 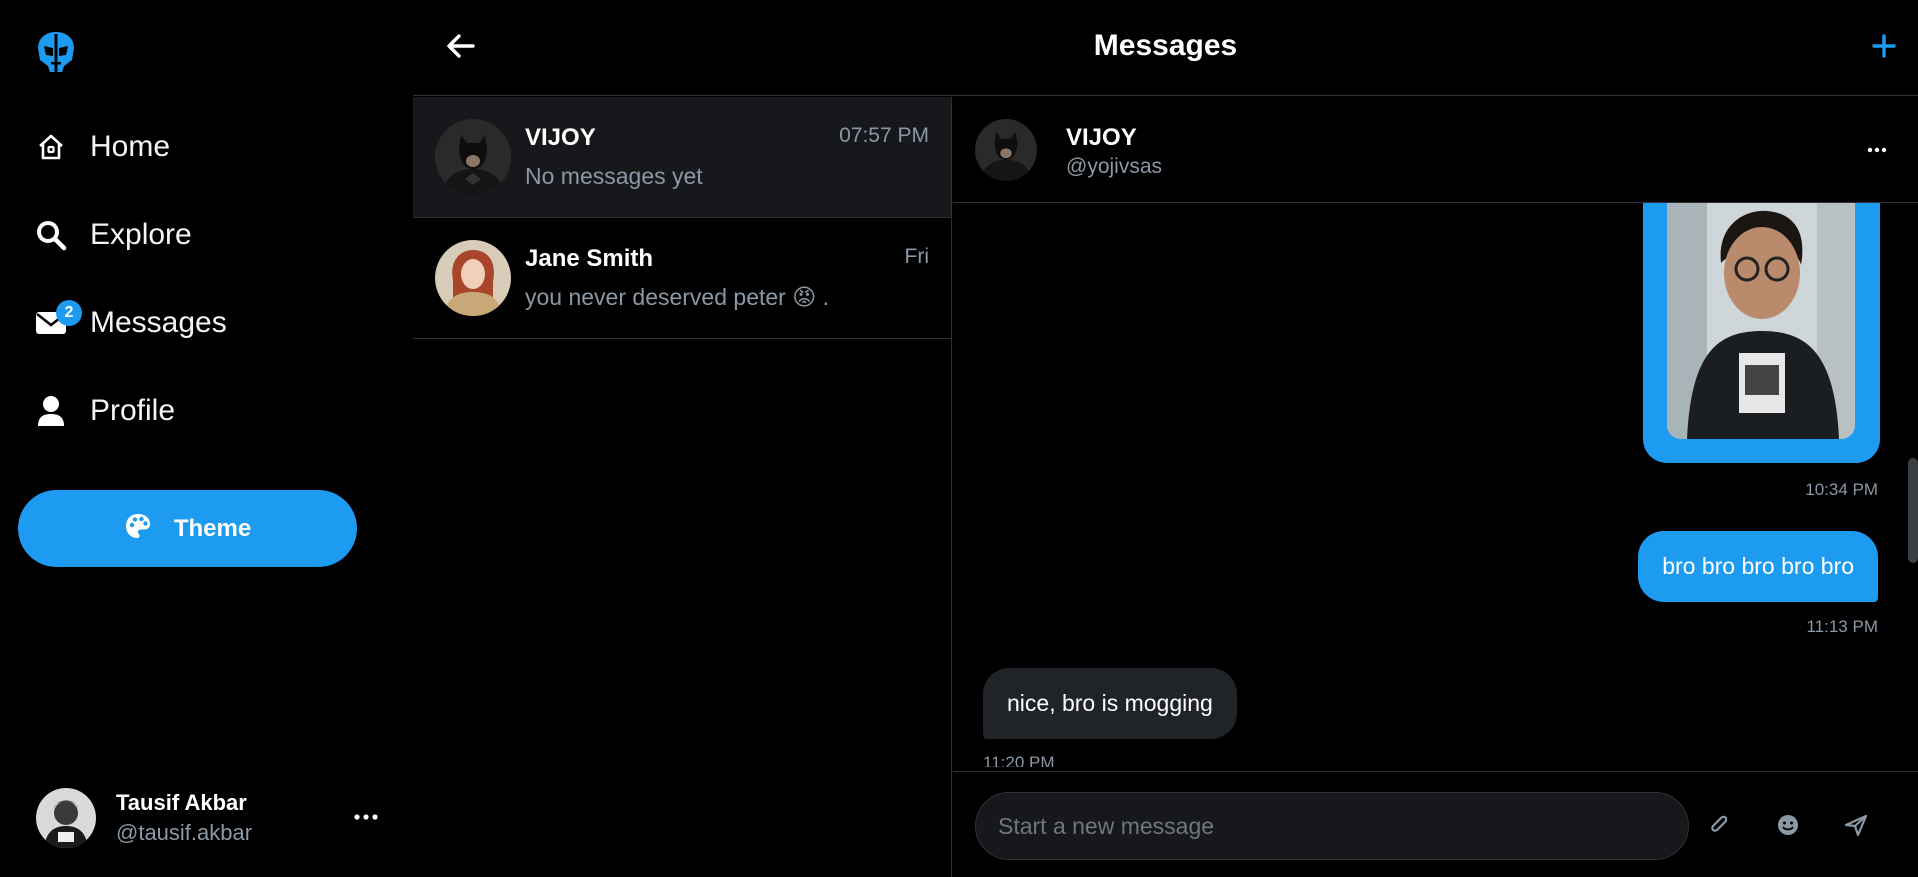 What do you see at coordinates (1332, 826) in the screenshot?
I see `message-input` at bounding box center [1332, 826].